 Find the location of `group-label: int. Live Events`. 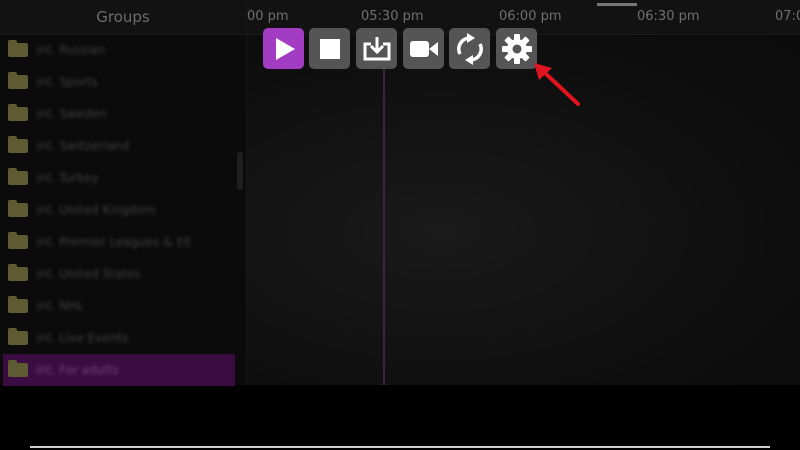

group-label: int. Live Events is located at coordinates (82, 338).